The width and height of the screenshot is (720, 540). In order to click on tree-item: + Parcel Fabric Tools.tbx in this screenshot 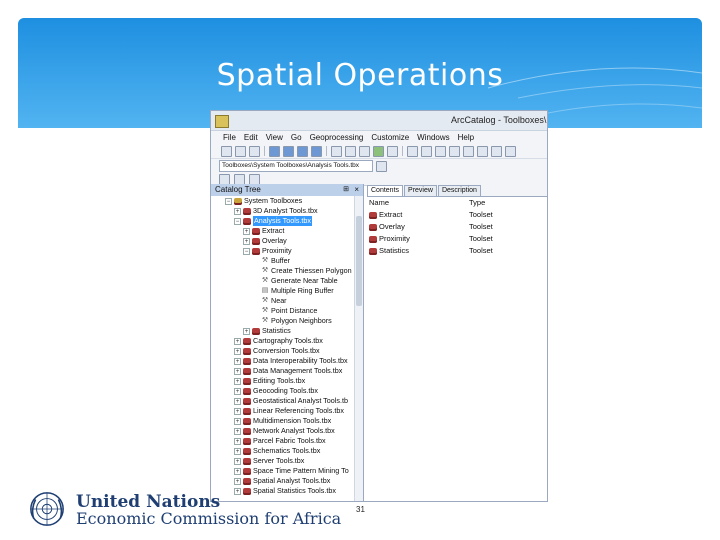, I will do `click(287, 441)`.